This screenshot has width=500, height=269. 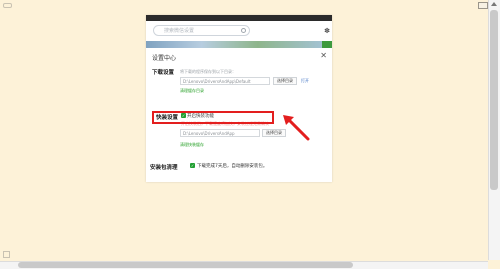 I want to click on search-input: 搜索微信设置, so click(x=201, y=30).